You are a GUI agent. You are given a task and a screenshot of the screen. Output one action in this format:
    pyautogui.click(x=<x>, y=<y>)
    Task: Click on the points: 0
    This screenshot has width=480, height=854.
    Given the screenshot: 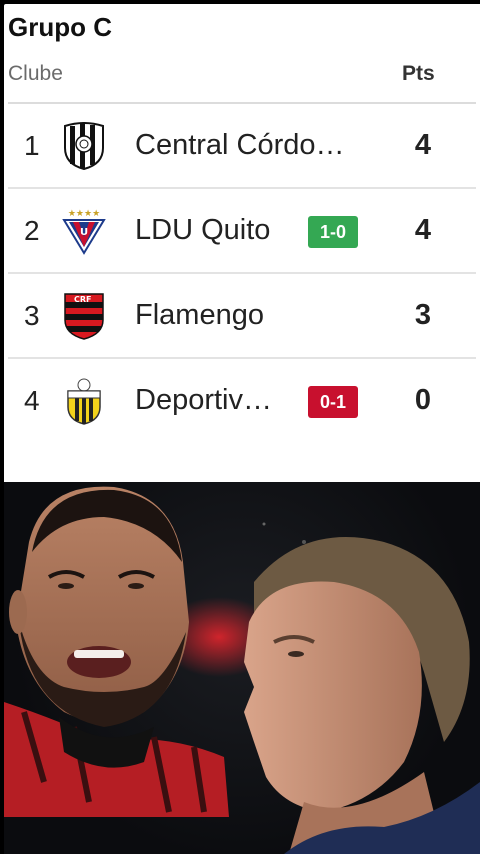 What is the action you would take?
    pyautogui.click(x=423, y=400)
    